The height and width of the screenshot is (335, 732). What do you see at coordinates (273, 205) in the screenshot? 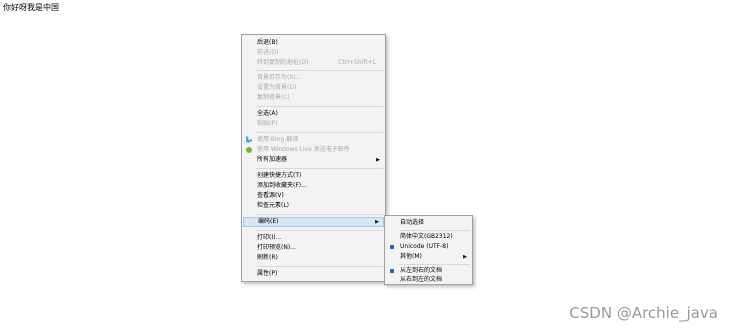
I see `menu-item-label: 检查元素(L)` at bounding box center [273, 205].